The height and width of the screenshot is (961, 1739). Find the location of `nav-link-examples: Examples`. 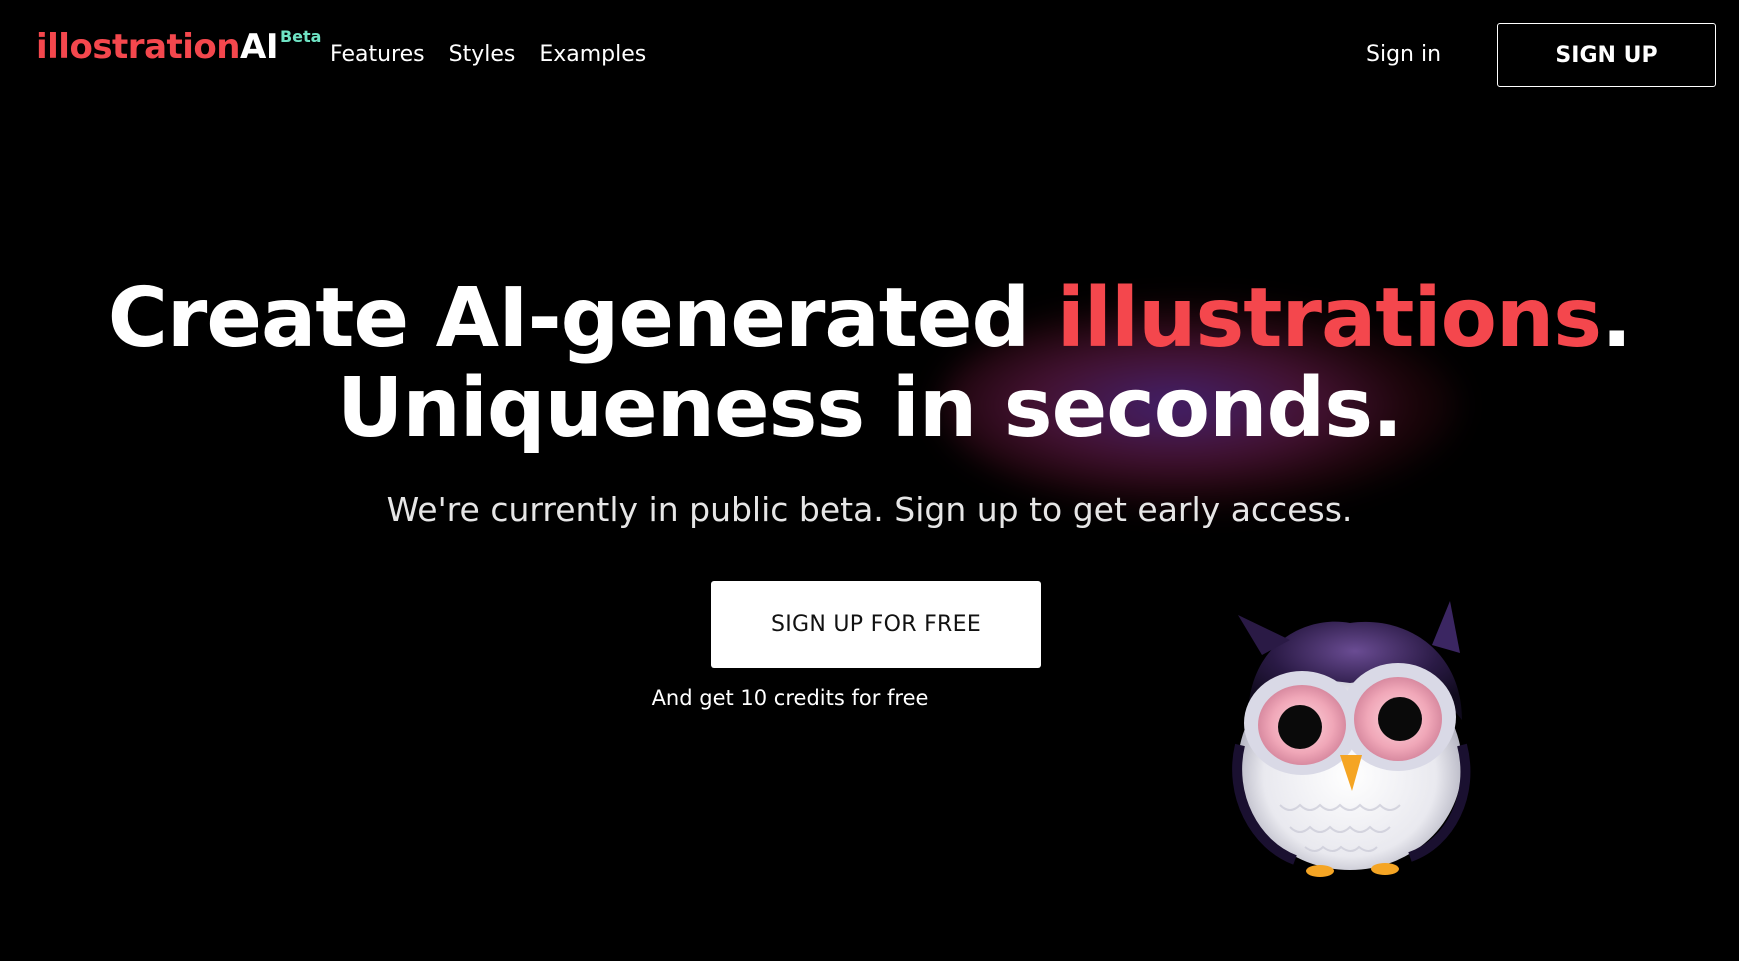

nav-link-examples: Examples is located at coordinates (592, 55).